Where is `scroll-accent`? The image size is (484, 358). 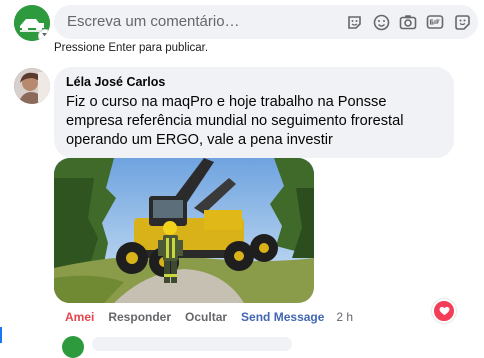 scroll-accent is located at coordinates (1, 335).